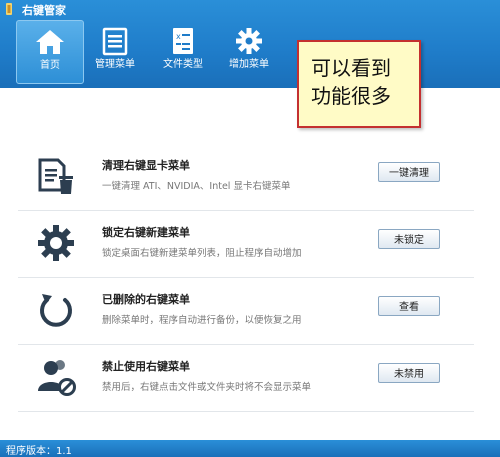 This screenshot has width=500, height=457. Describe the element at coordinates (115, 64) in the screenshot. I see `tab-manage-menu-label: 管理菜单` at that location.